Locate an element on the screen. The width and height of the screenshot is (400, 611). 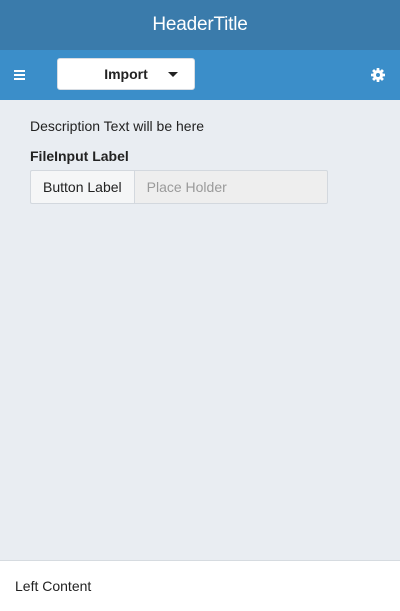
app-header: HeaderTitle is located at coordinates (200, 25).